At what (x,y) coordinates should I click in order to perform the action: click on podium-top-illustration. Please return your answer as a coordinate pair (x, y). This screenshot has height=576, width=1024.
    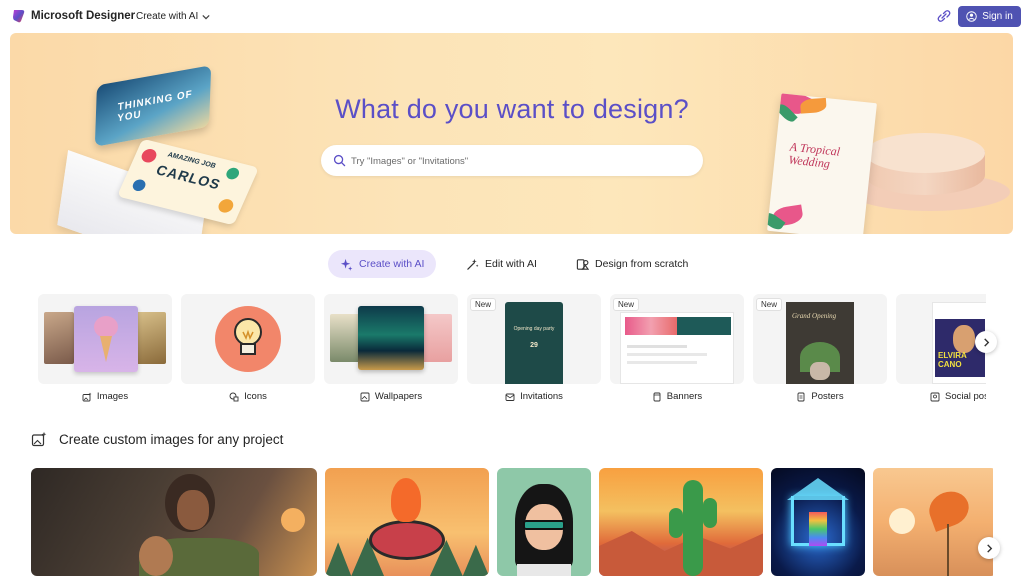
    Looking at the image, I should click on (925, 153).